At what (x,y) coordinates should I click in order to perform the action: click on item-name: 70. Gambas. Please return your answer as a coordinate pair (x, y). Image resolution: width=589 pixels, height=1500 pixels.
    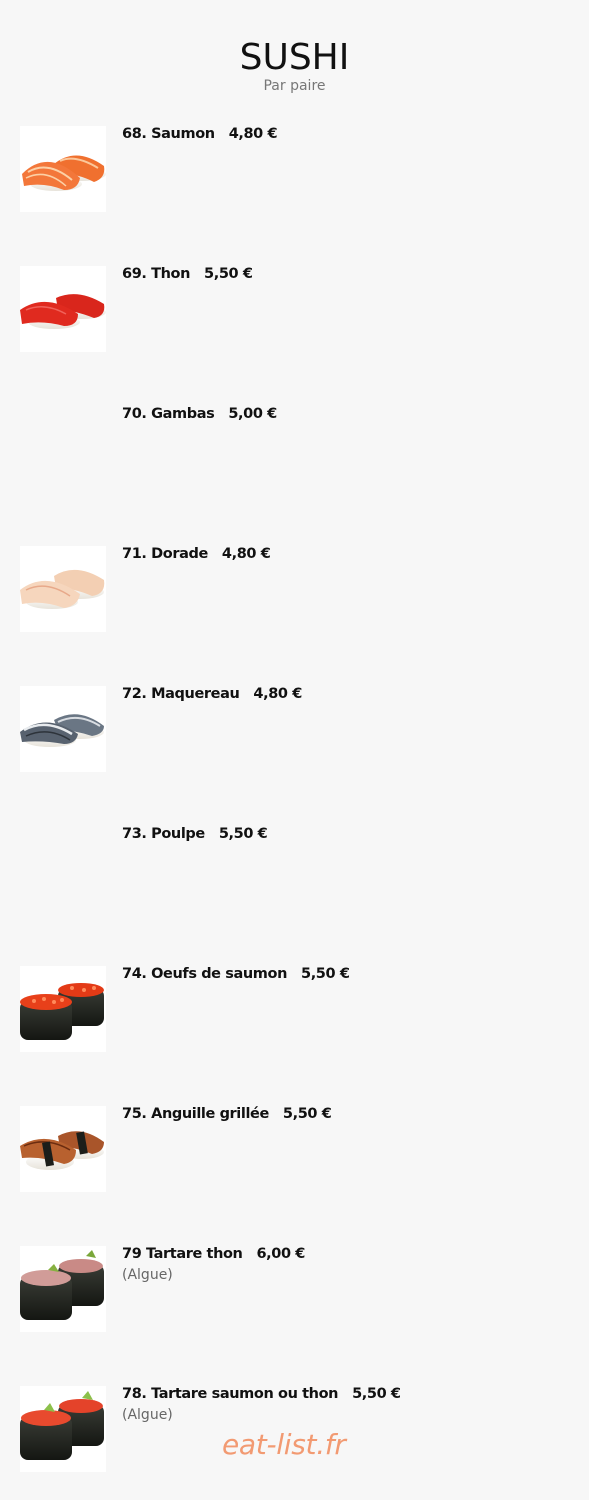
    Looking at the image, I should click on (168, 414).